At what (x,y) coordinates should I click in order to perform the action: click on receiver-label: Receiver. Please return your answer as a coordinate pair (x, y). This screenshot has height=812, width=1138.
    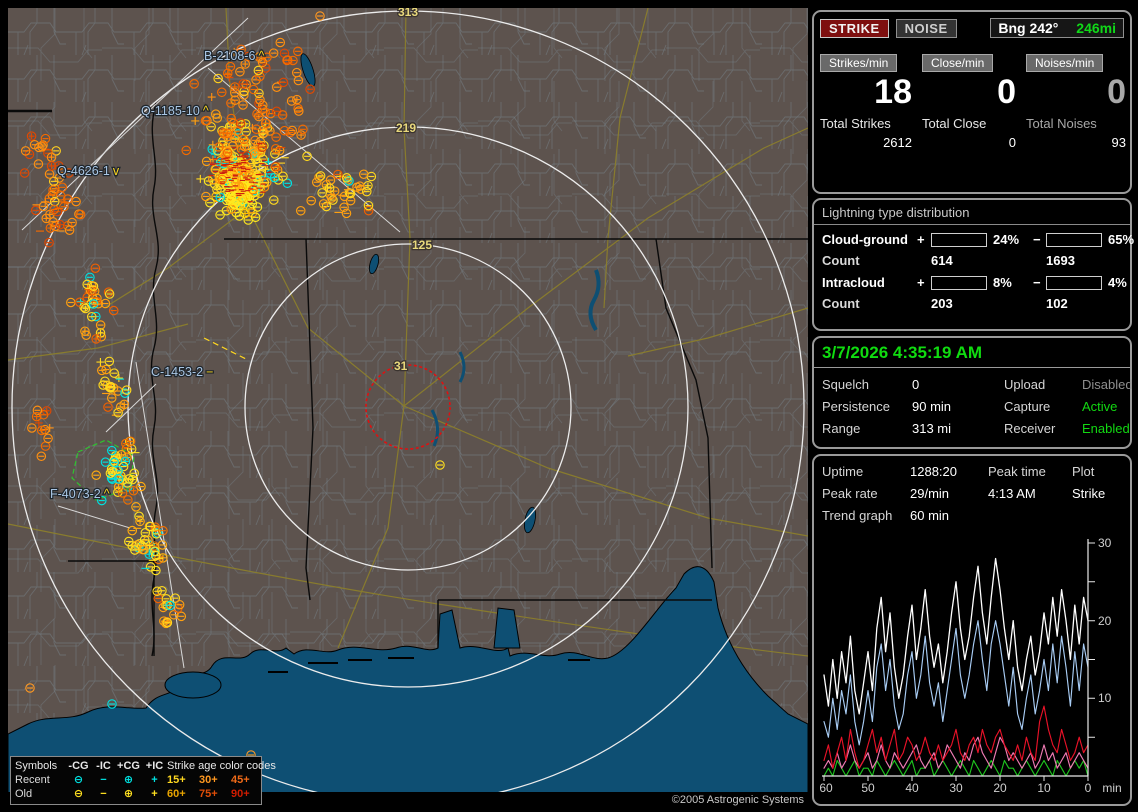
    Looking at the image, I should click on (1030, 428).